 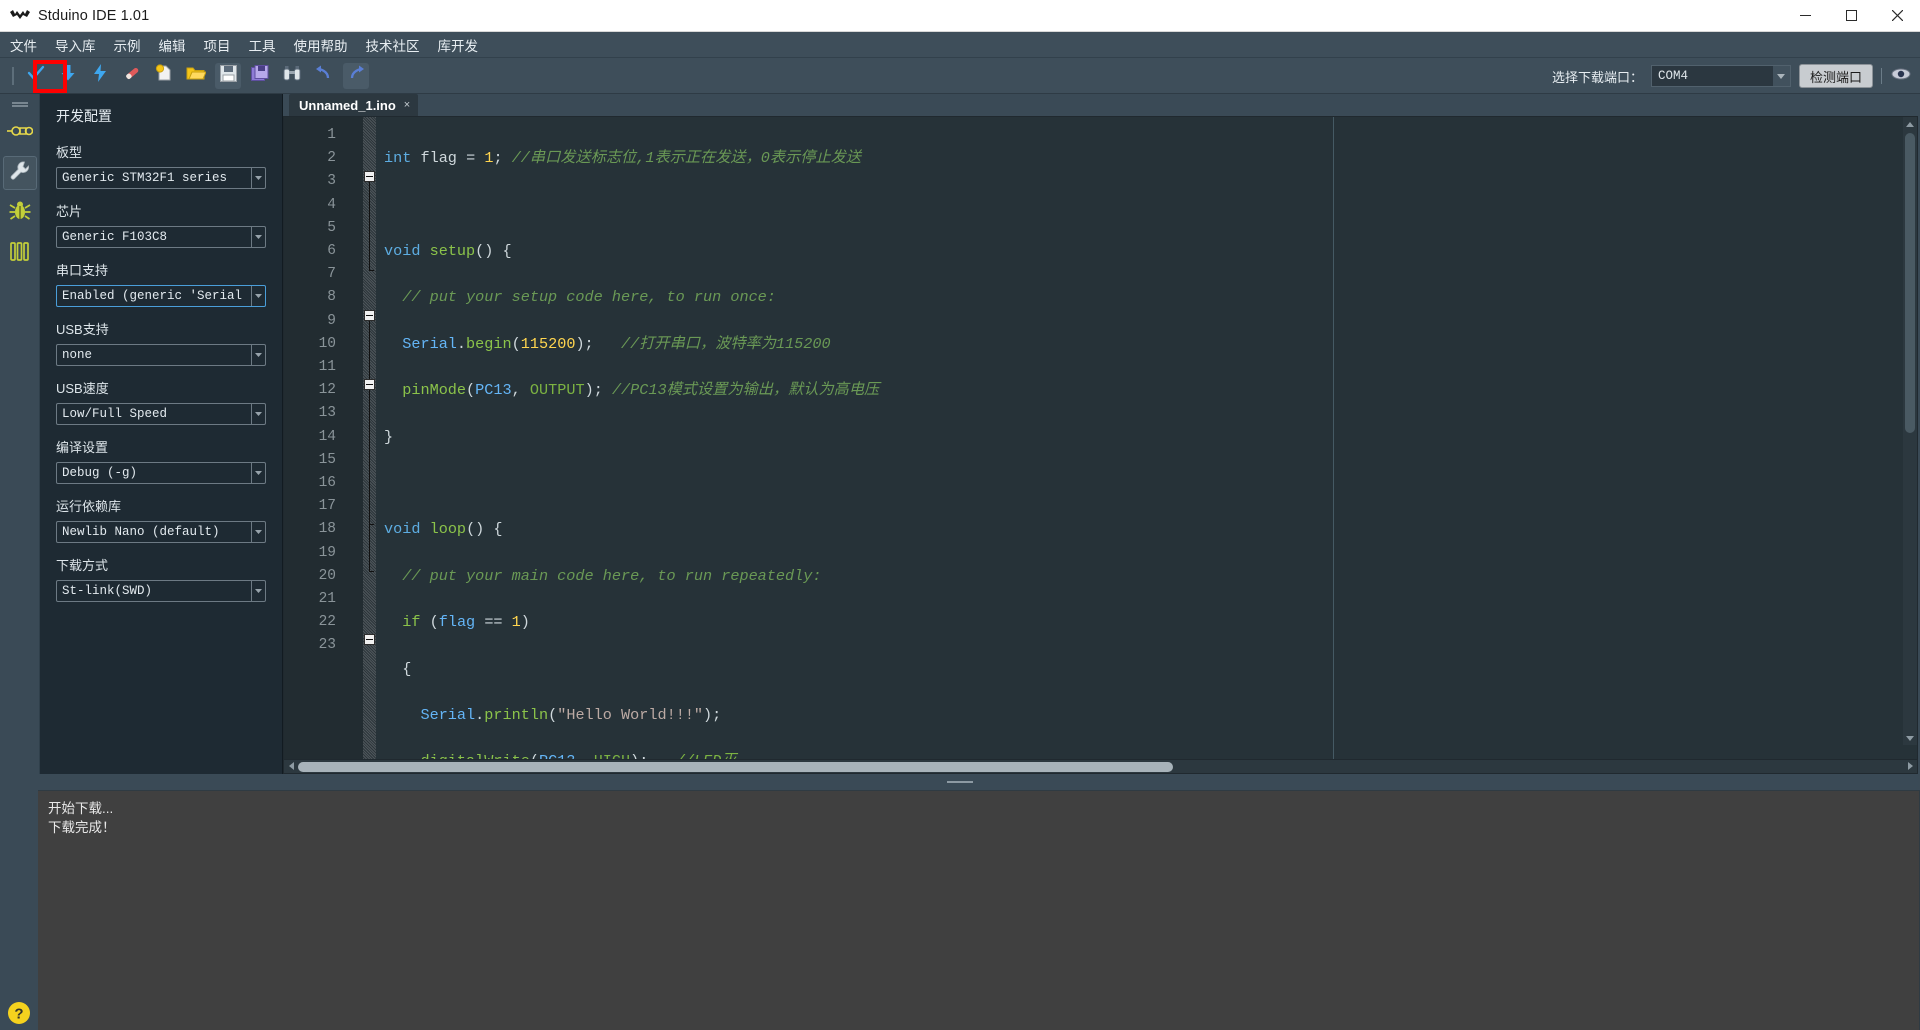 I want to click on code-line-11: if (flag == 1), so click(x=466, y=622).